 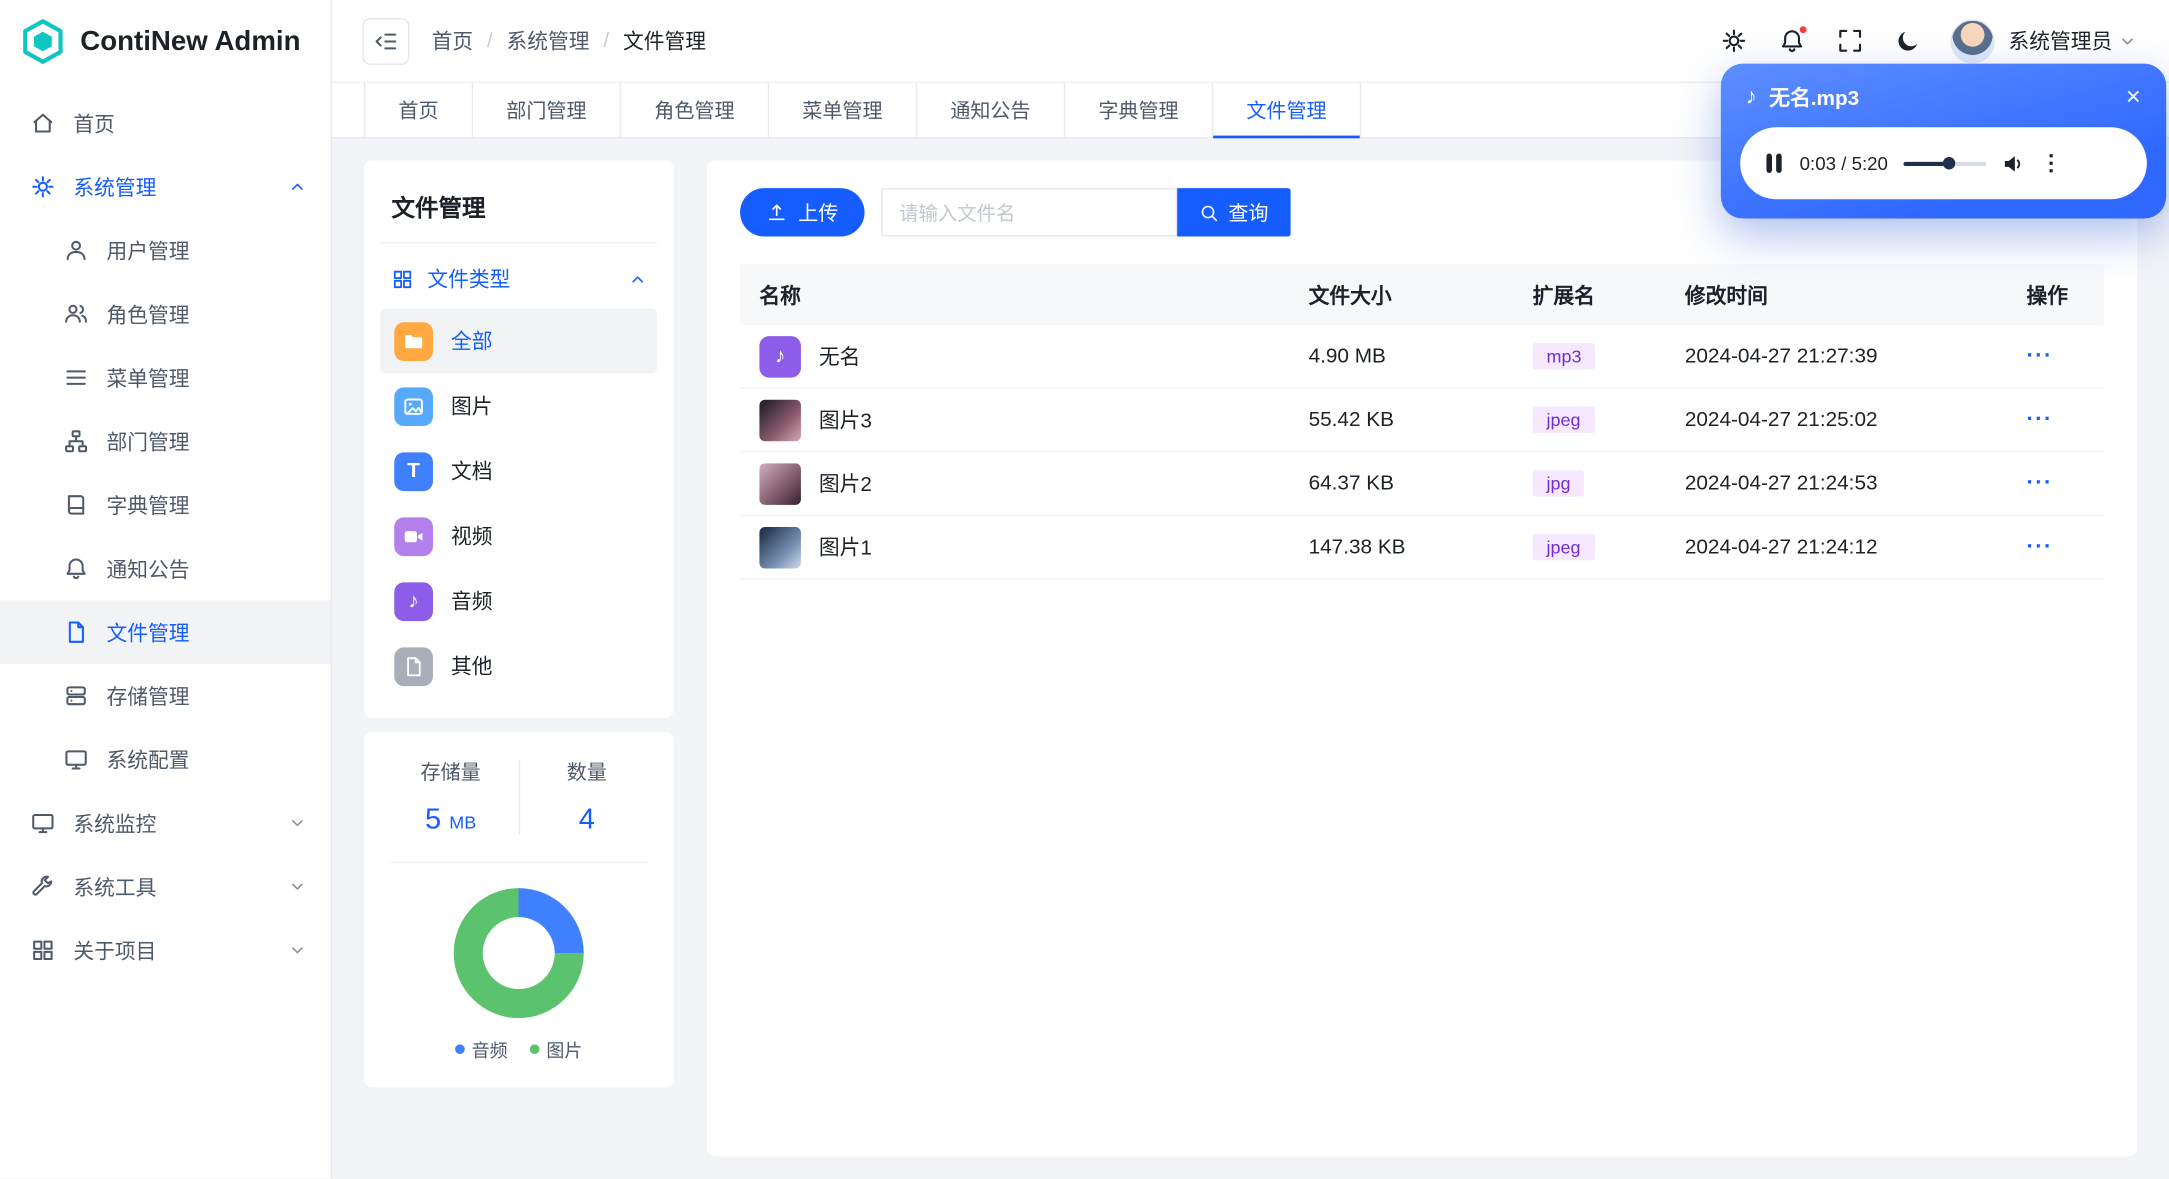 What do you see at coordinates (839, 357) in the screenshot?
I see `file-name: 无名` at bounding box center [839, 357].